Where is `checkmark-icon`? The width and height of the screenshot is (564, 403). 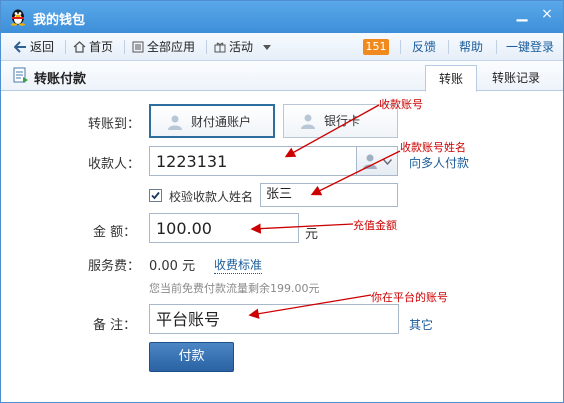 checkmark-icon is located at coordinates (155, 195).